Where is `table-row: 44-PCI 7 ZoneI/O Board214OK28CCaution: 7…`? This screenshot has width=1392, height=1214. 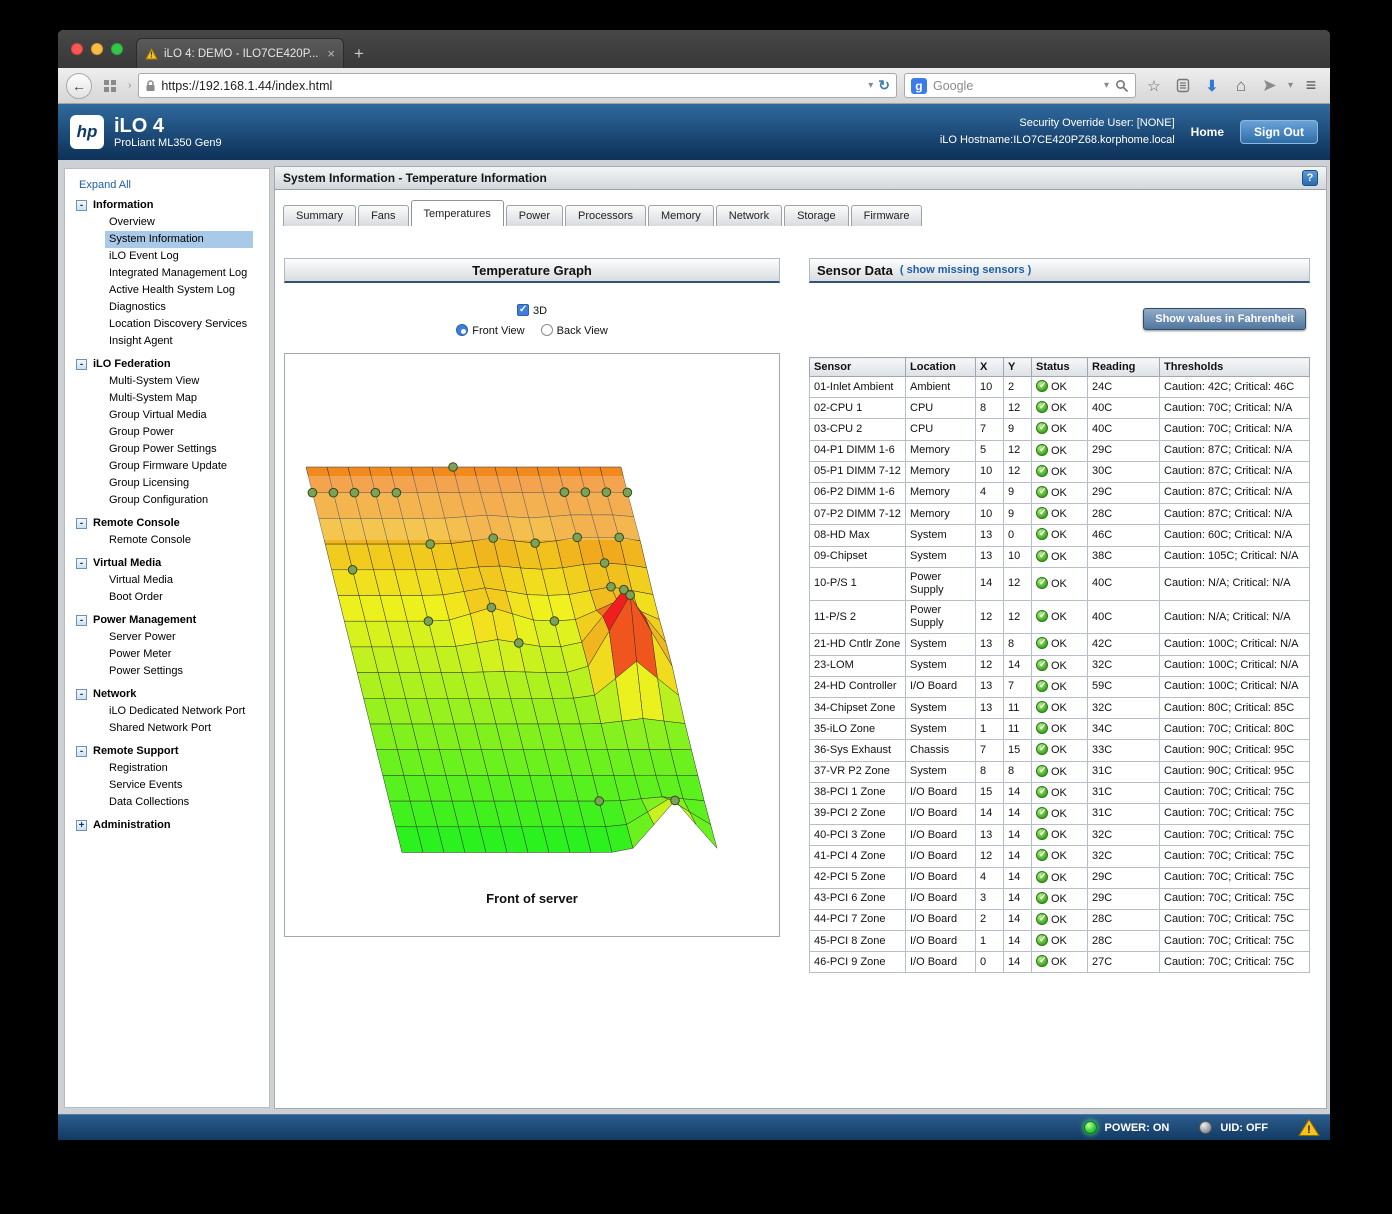
table-row: 44-PCI 7 ZoneI/O Board214OK28CCaution: 7… is located at coordinates (1059, 920).